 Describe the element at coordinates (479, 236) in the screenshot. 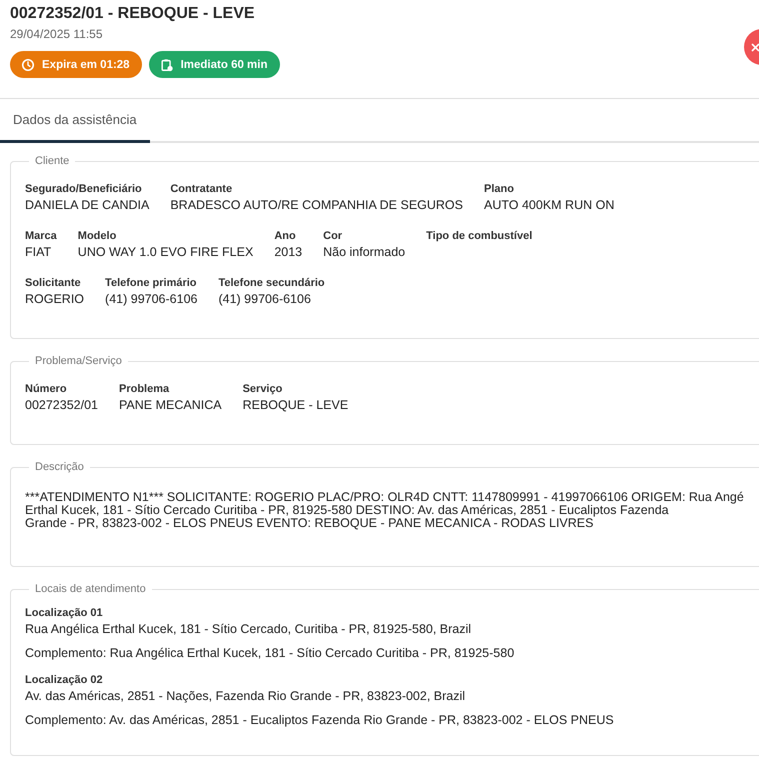

I see `field-label: Tipo de combustível` at that location.